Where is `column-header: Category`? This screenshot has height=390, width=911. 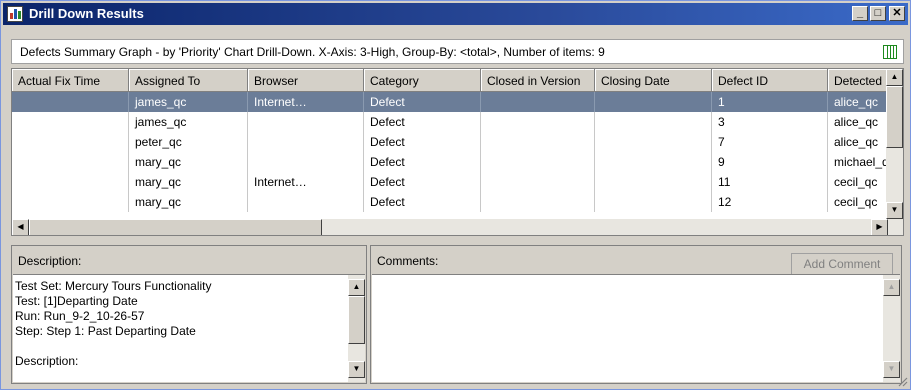
column-header: Category is located at coordinates (422, 80).